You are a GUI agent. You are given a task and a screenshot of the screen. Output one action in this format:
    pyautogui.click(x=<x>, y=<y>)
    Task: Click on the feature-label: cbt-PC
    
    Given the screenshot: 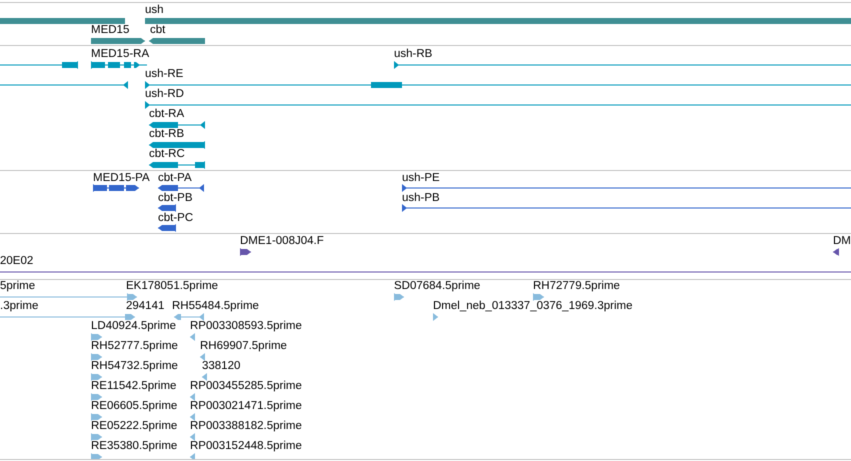 What is the action you would take?
    pyautogui.click(x=176, y=218)
    